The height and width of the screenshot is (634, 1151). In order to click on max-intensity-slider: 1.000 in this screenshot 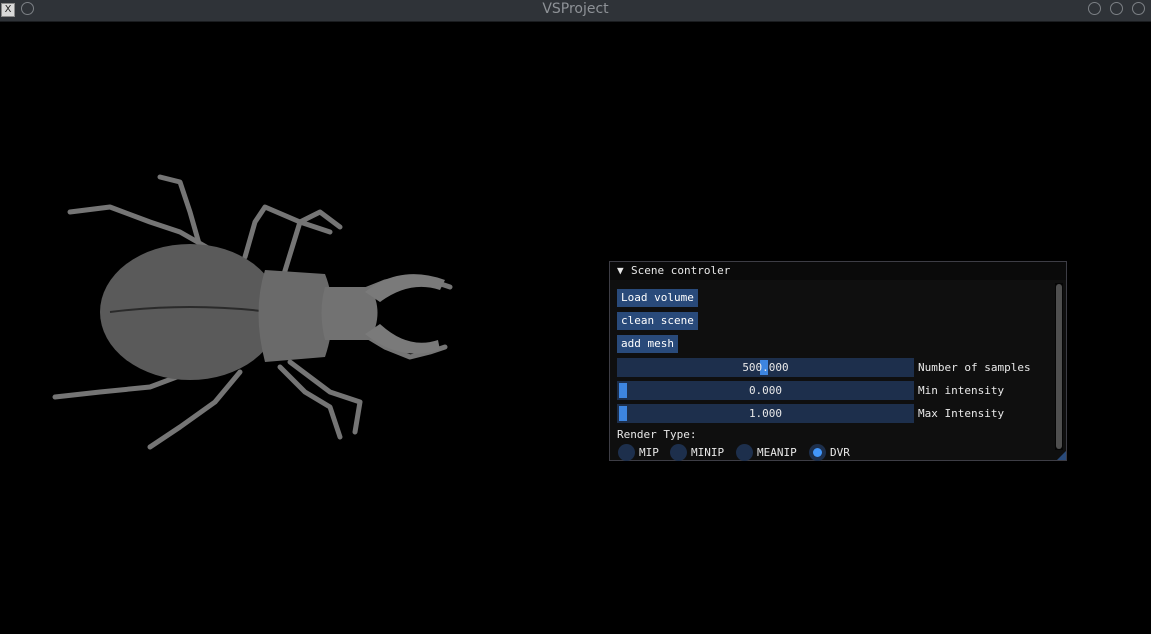, I will do `click(765, 413)`.